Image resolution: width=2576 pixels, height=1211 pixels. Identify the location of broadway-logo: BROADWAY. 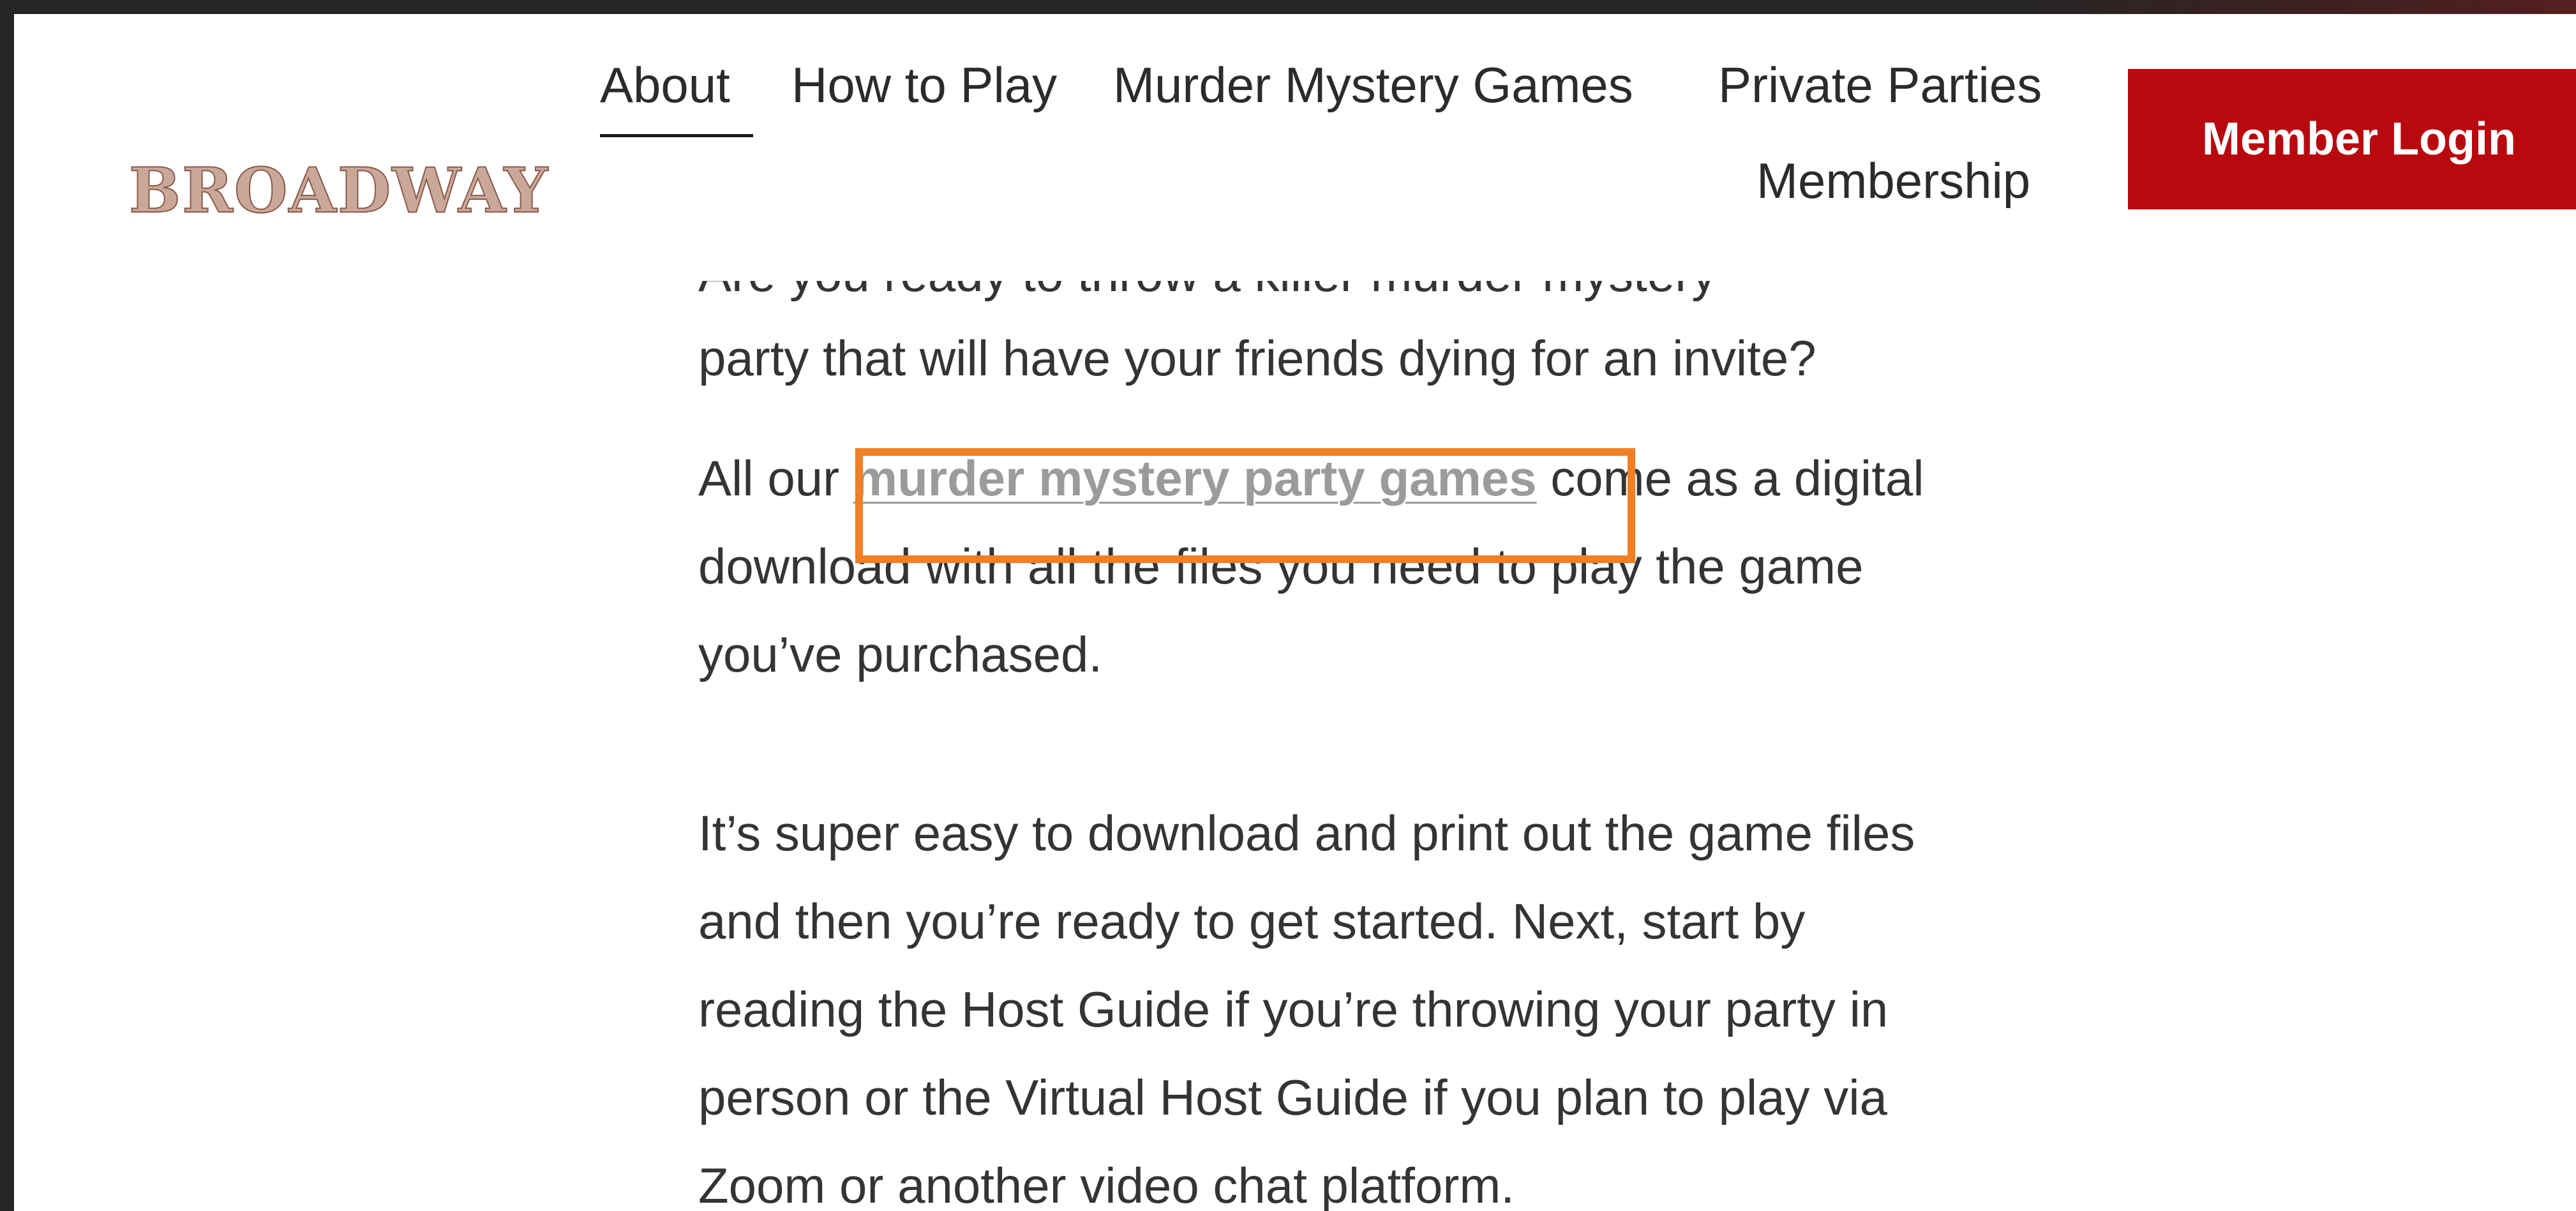
(339, 190).